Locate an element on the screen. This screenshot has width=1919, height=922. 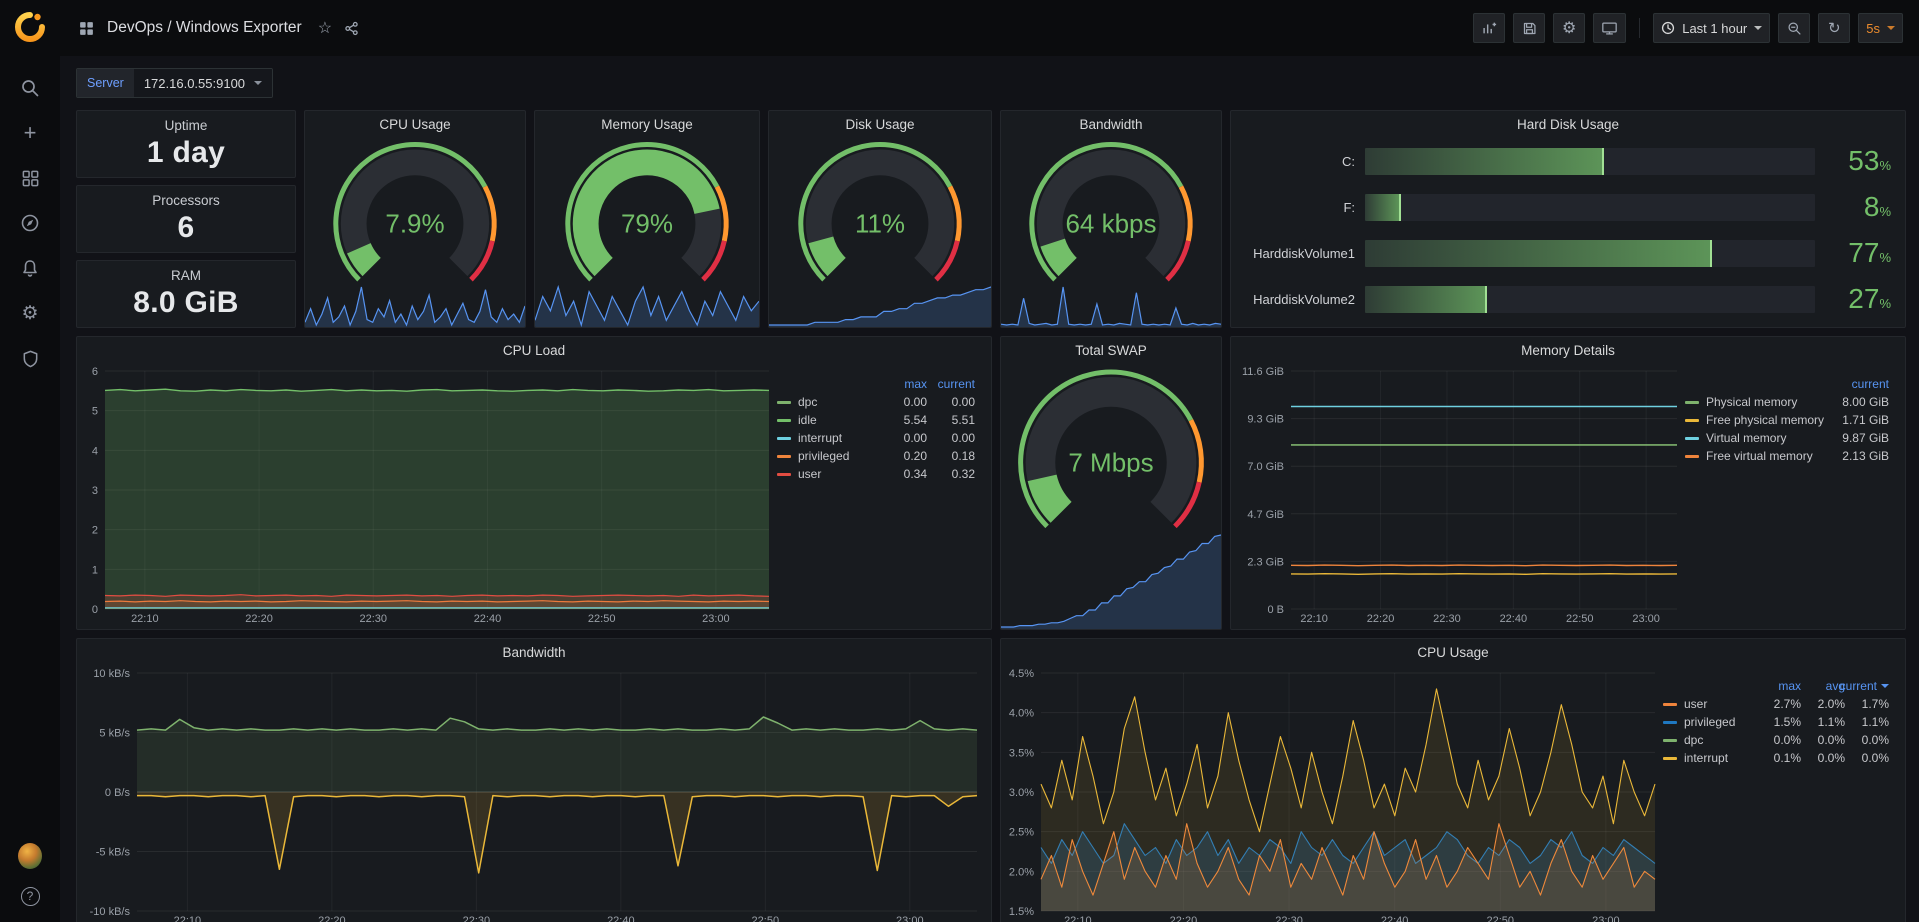
disk-gauge: 11% is located at coordinates (880, 212).